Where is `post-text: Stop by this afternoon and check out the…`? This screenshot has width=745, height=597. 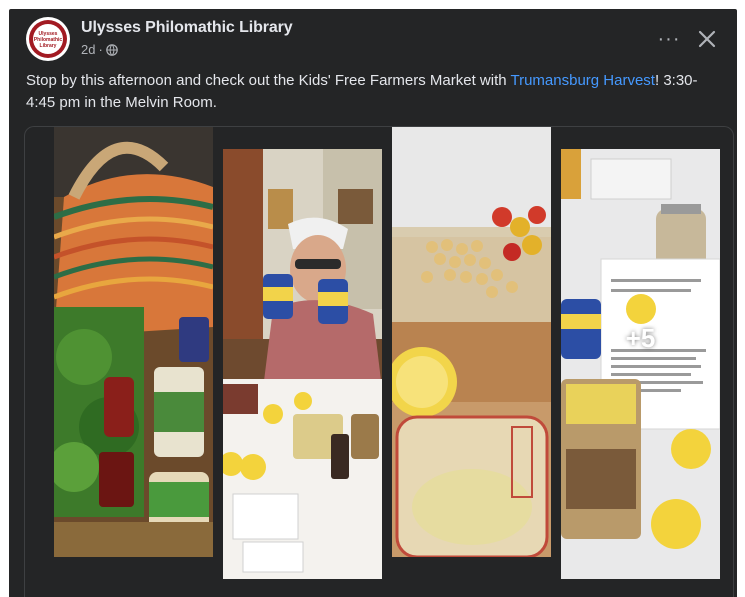 post-text: Stop by this afternoon and check out the… is located at coordinates (376, 92).